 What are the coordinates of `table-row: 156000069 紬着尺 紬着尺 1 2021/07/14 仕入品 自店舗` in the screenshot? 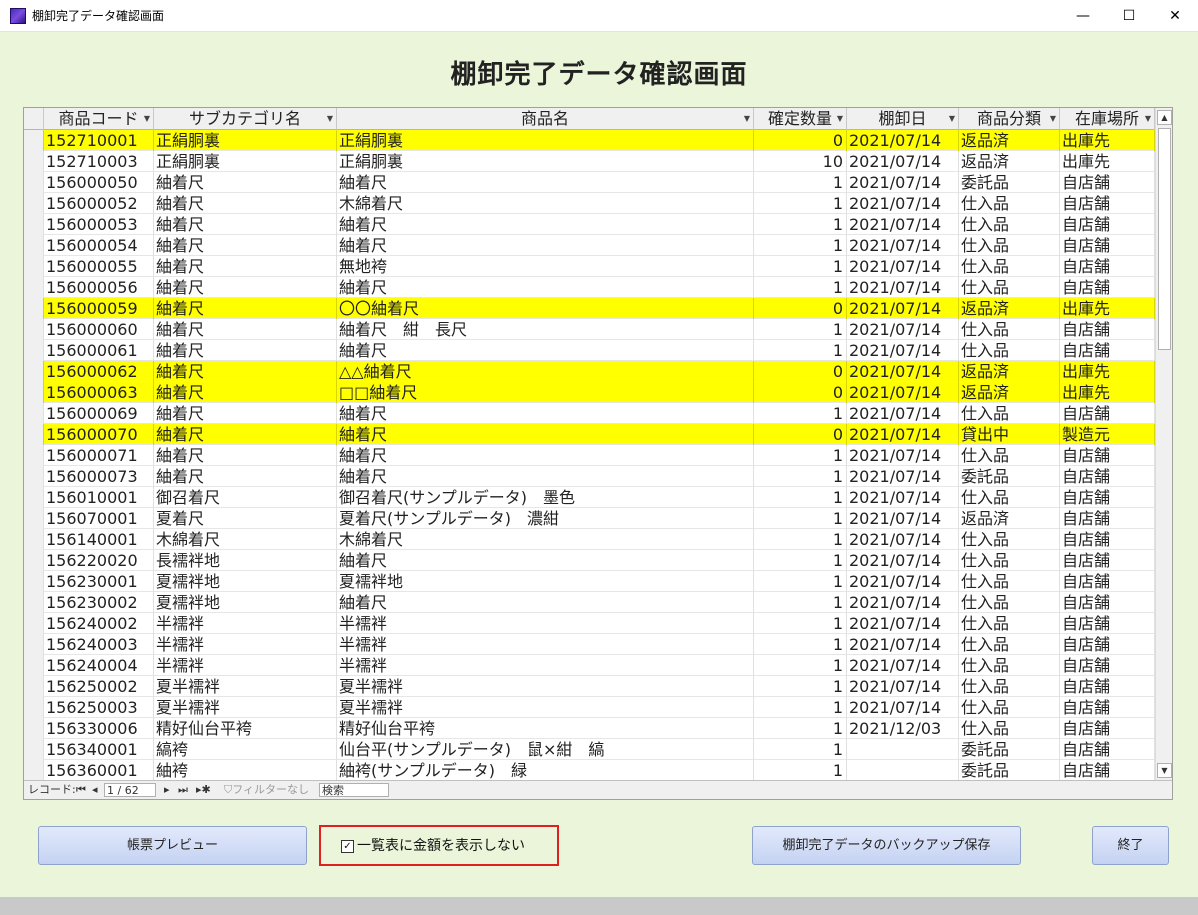 It's located at (589, 413).